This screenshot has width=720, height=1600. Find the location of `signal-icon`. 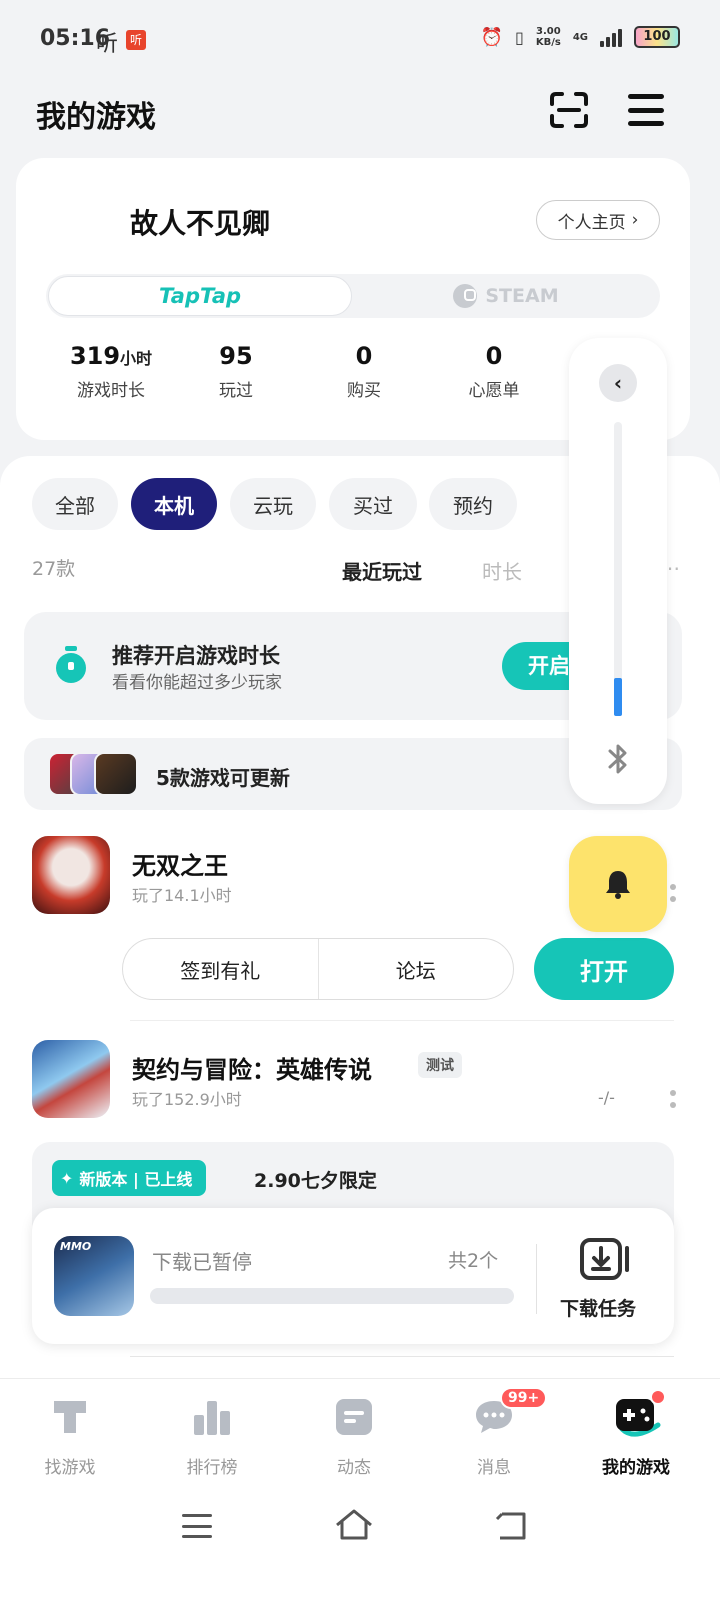

signal-icon is located at coordinates (611, 37).